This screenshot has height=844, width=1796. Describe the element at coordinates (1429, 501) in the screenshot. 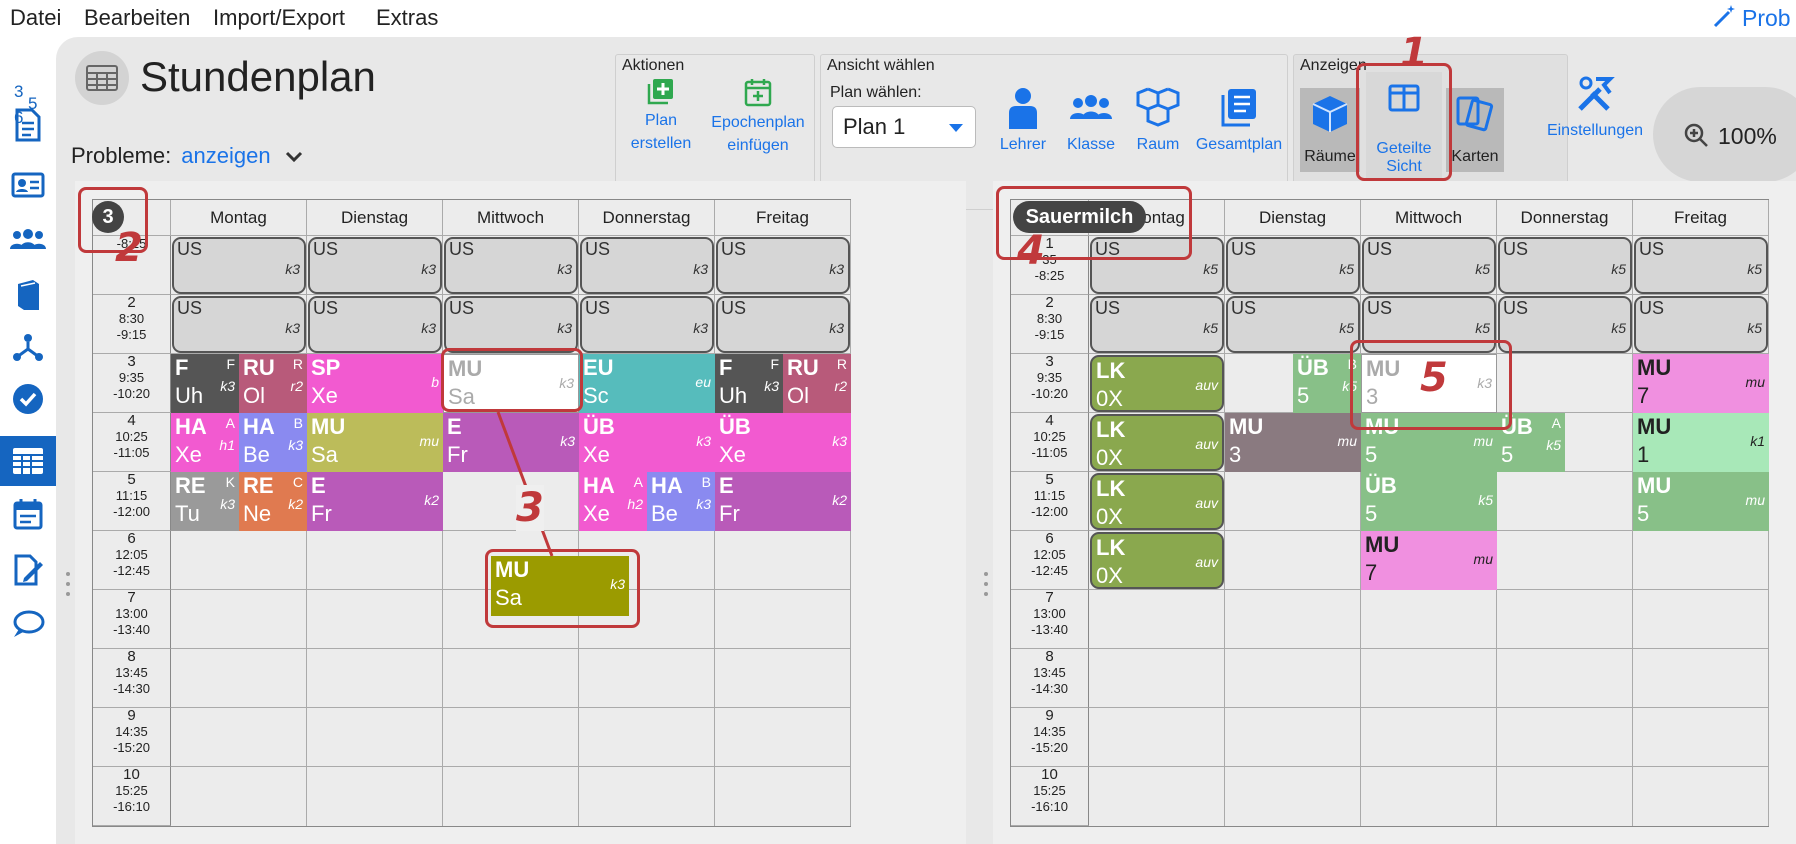

I see `lesson-card: ÜB 5 k5` at that location.